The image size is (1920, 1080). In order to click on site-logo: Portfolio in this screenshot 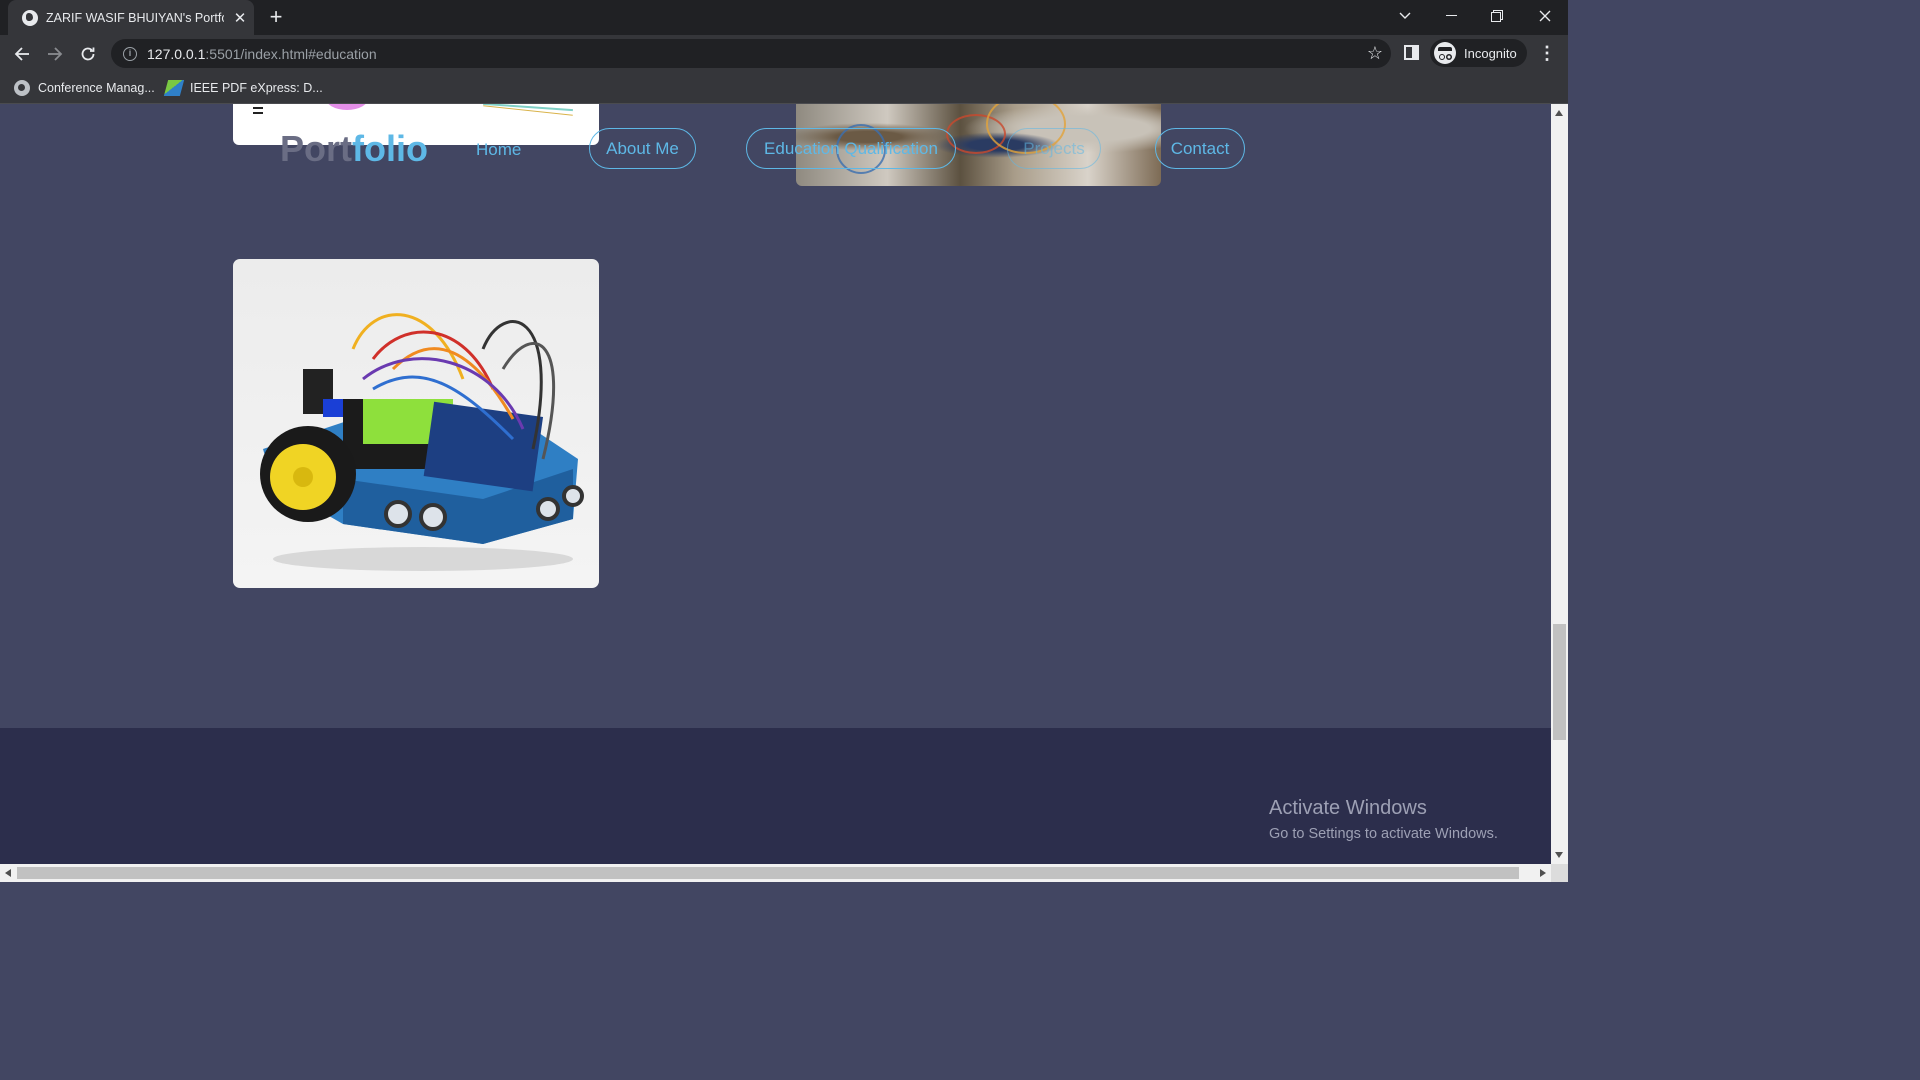, I will do `click(354, 149)`.